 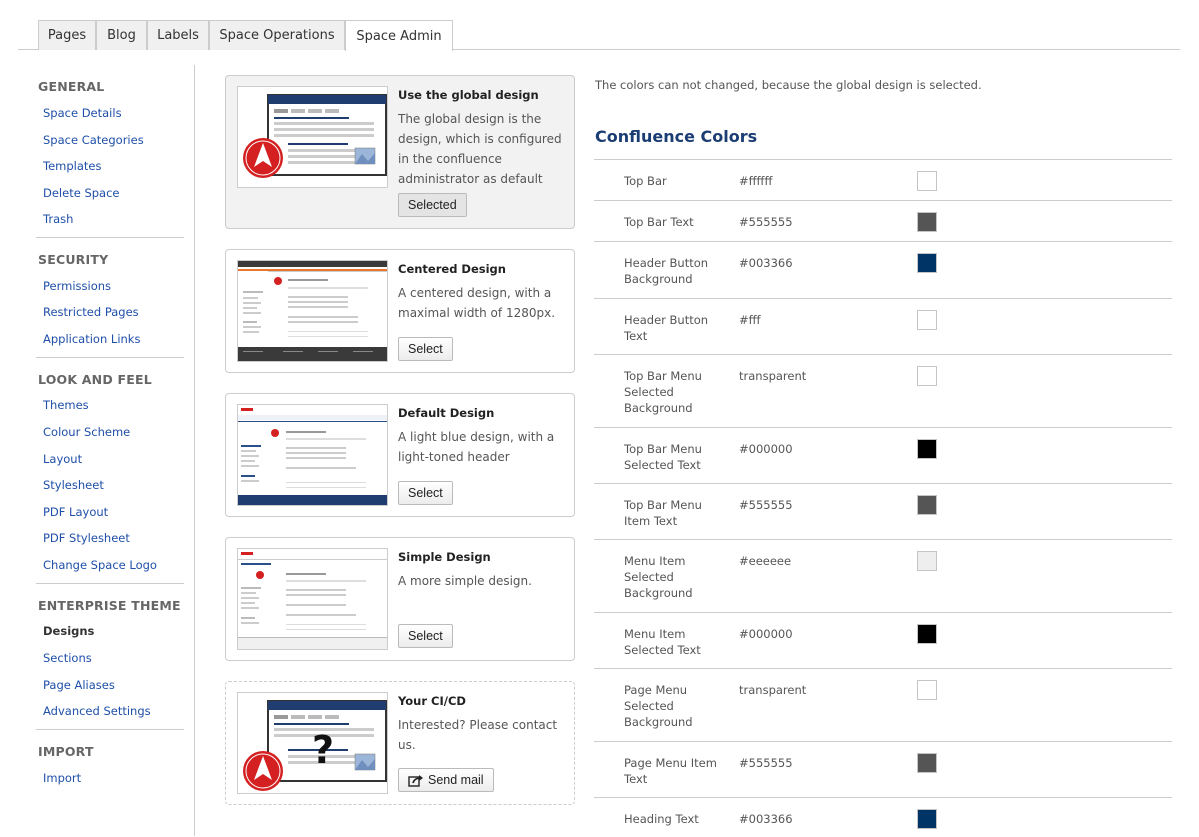 I want to click on tab-labels: Labels, so click(x=178, y=35).